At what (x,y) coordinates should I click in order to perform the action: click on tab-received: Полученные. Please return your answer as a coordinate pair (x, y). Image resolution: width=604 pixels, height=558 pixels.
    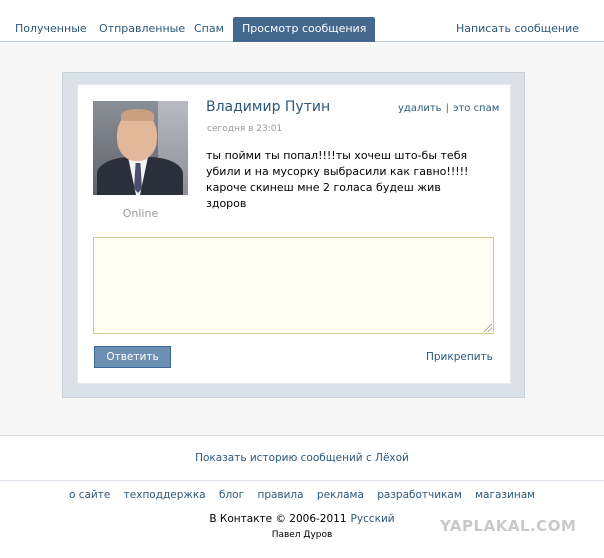
    Looking at the image, I should click on (51, 29).